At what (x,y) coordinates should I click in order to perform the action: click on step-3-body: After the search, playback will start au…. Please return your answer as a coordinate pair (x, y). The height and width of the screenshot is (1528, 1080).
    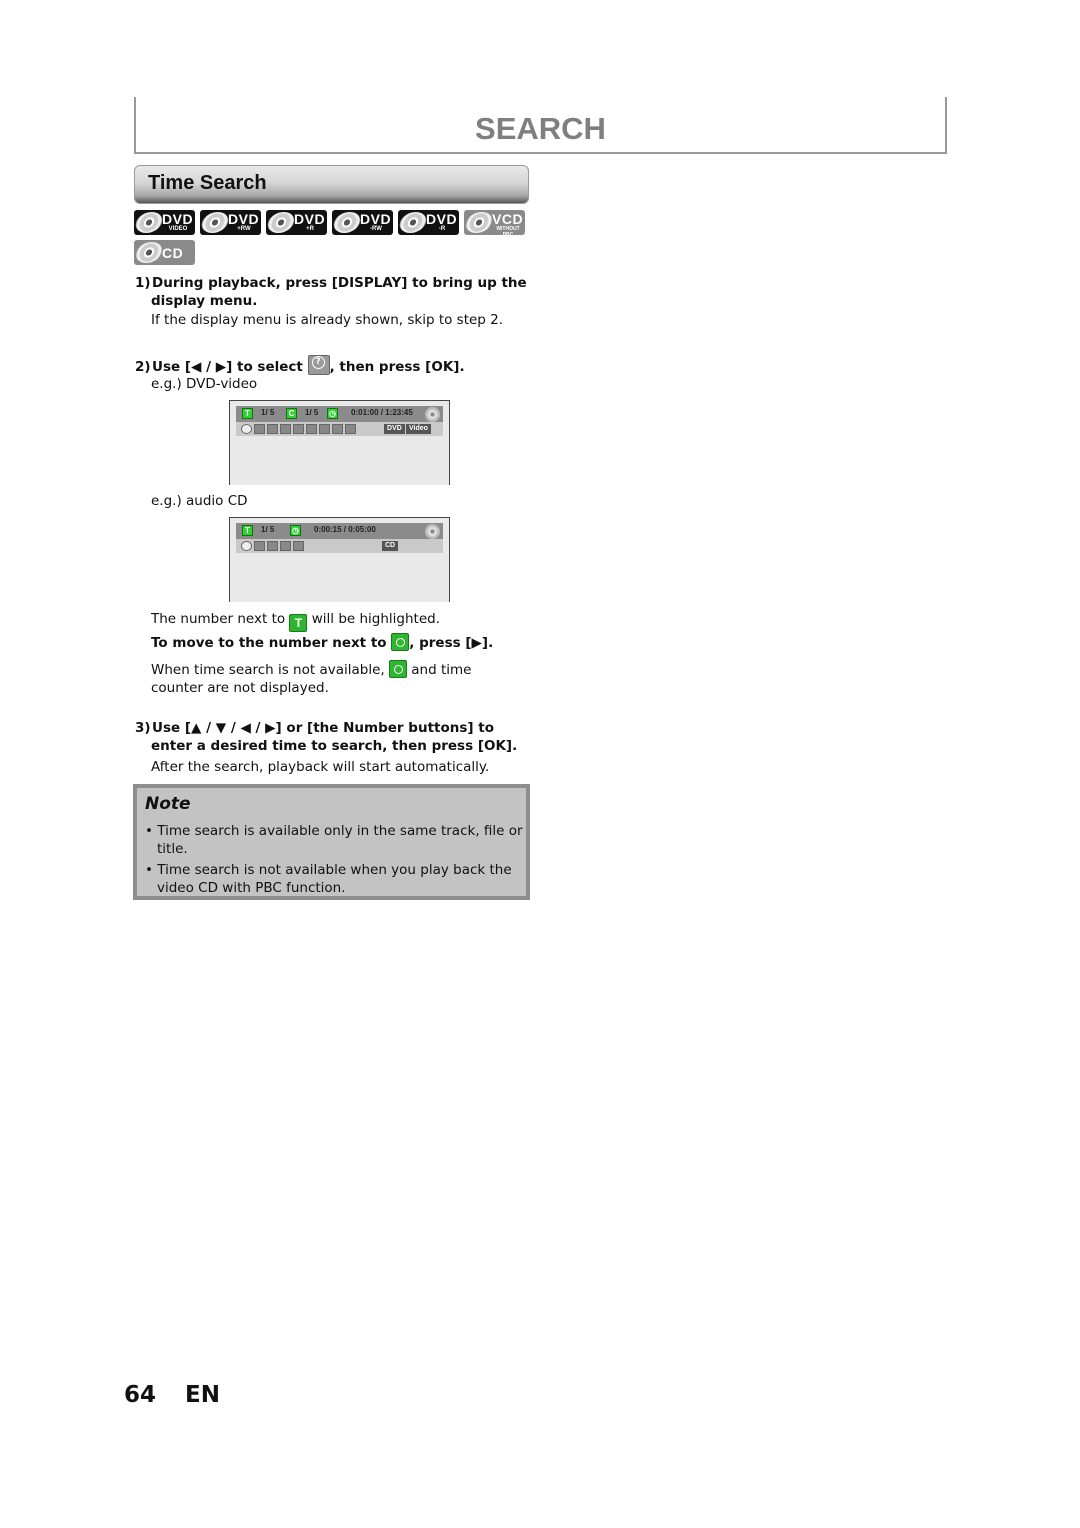
    Looking at the image, I should click on (320, 767).